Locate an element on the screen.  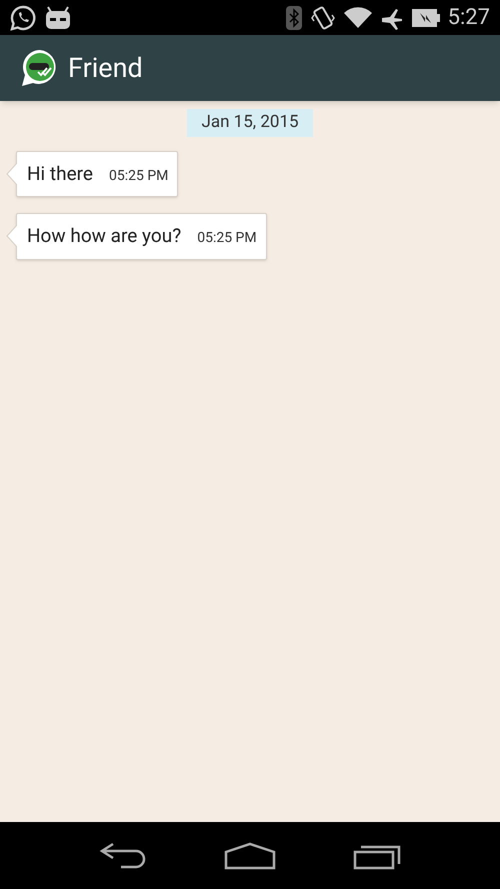
message-text: Hi there is located at coordinates (60, 173).